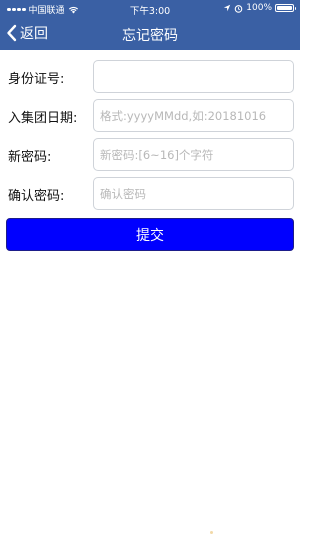  What do you see at coordinates (43, 118) in the screenshot?
I see `join-date-label: 入集团日期:` at bounding box center [43, 118].